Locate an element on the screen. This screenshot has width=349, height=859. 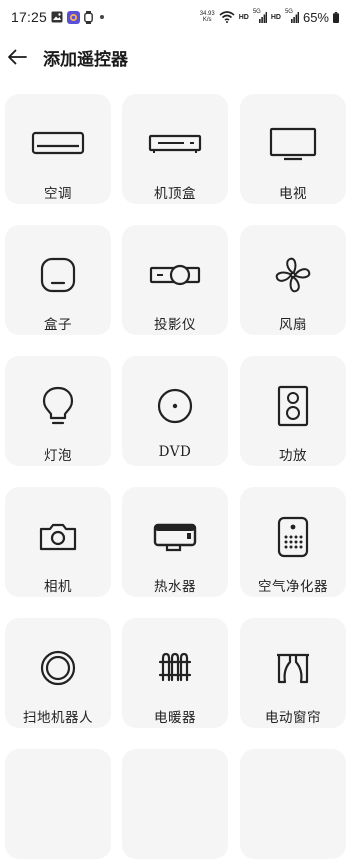
status-bar-right: 34.93 K/s HD 5G HD 5G 65% is located at coordinates (269, 17).